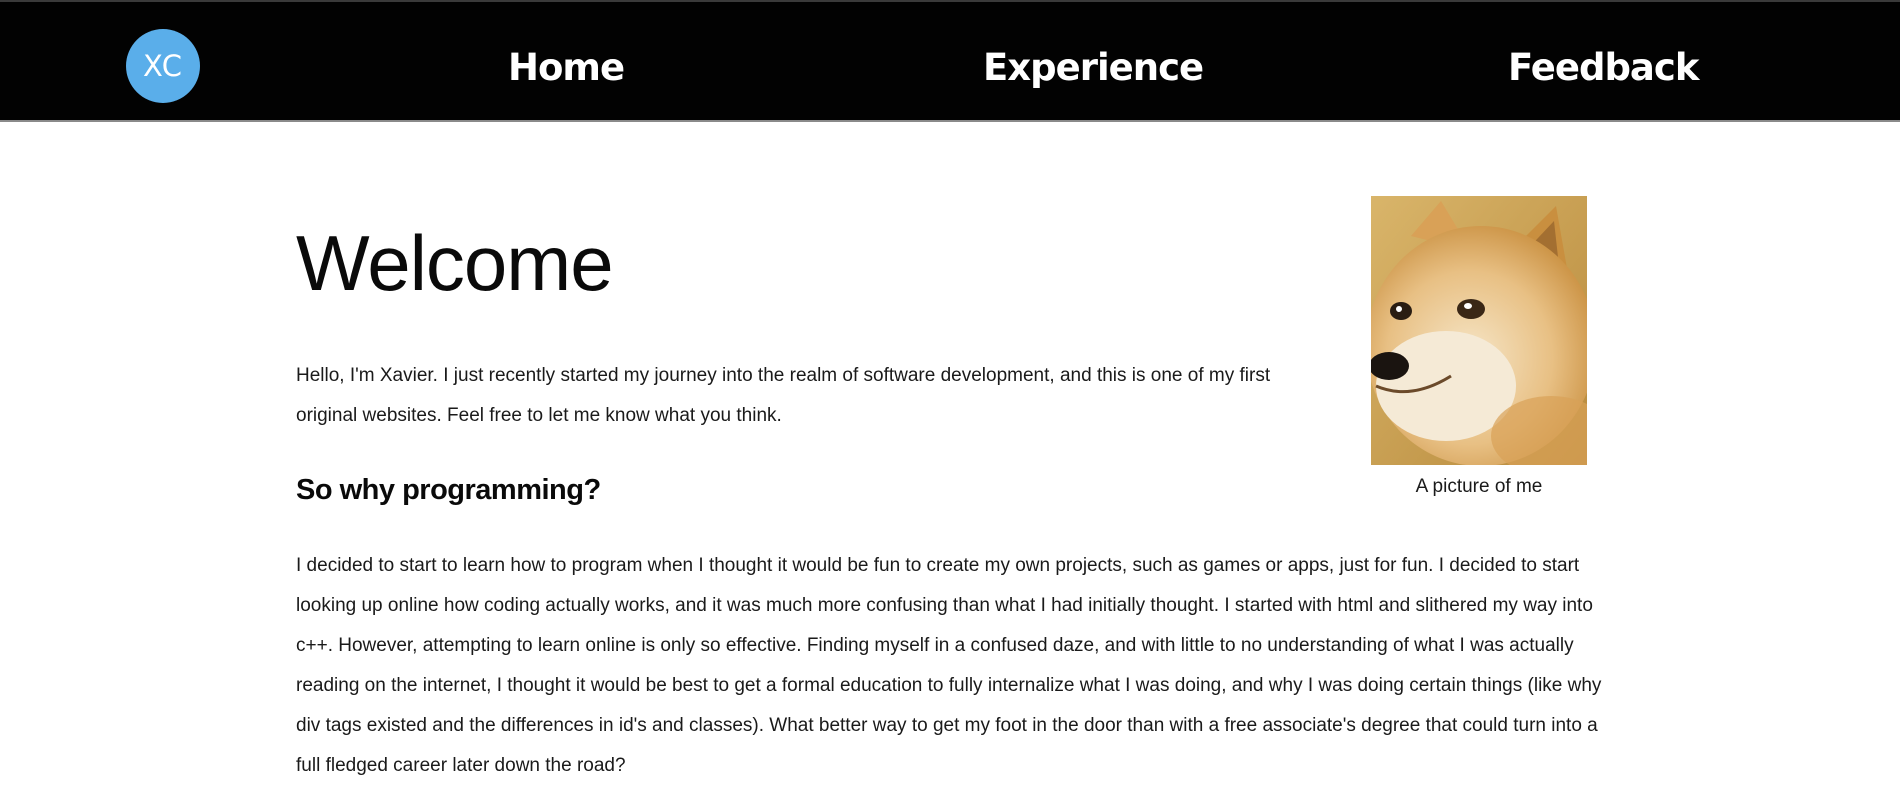 The image size is (1900, 805). Describe the element at coordinates (566, 67) in the screenshot. I see `nav-link-home: Home` at that location.